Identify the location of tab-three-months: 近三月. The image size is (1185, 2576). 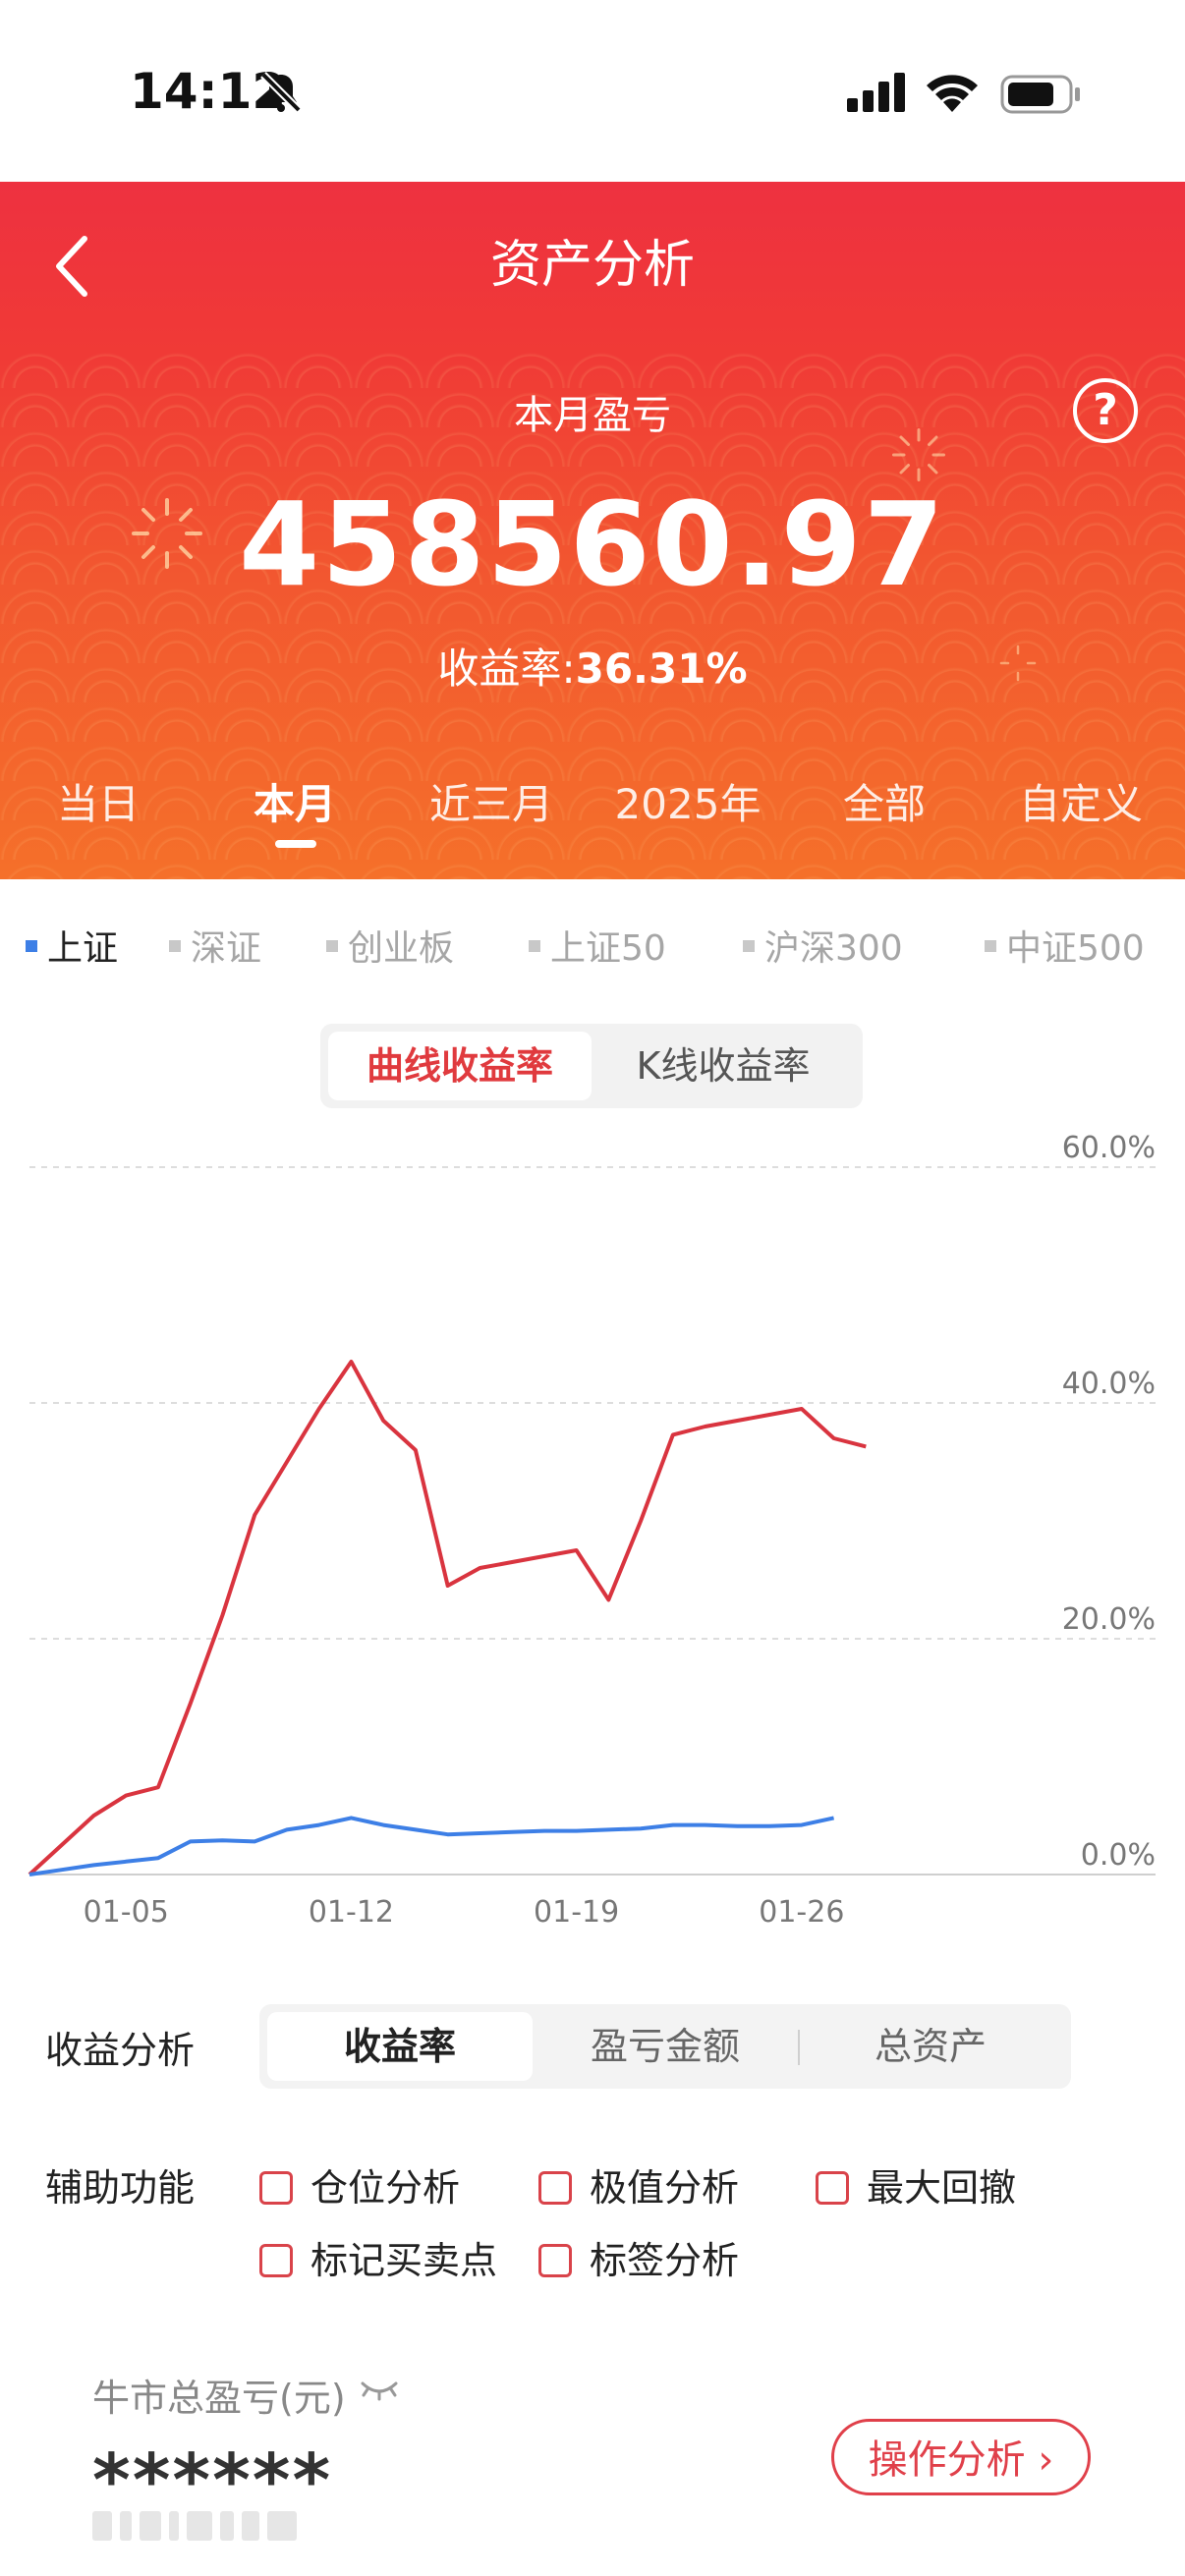
(491, 801).